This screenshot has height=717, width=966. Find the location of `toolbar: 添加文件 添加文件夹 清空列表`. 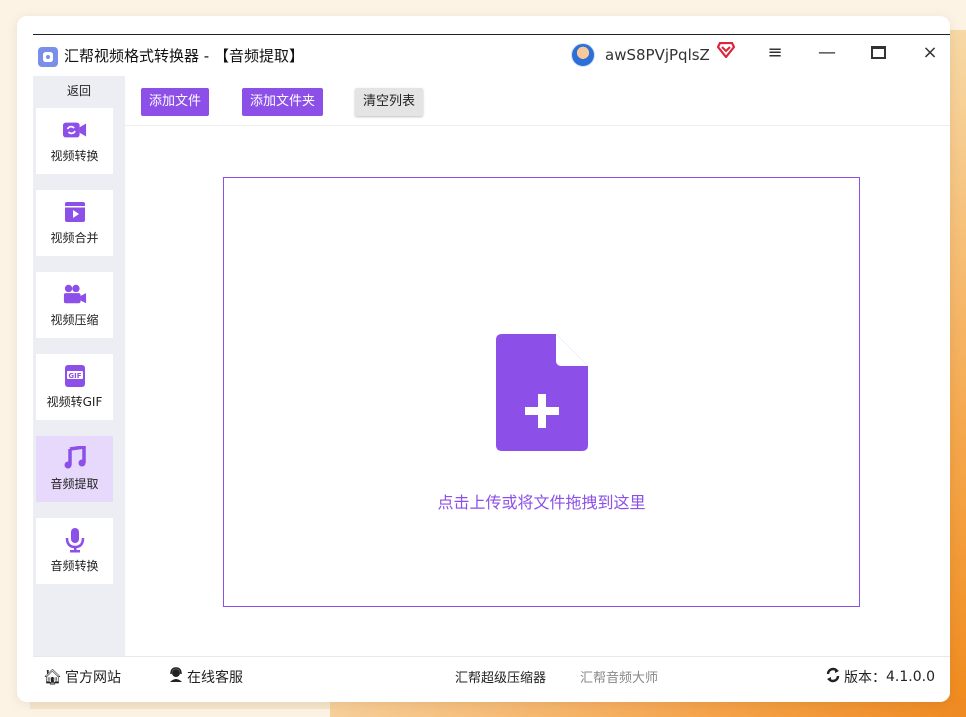

toolbar: 添加文件 添加文件夹 清空列表 is located at coordinates (537, 101).